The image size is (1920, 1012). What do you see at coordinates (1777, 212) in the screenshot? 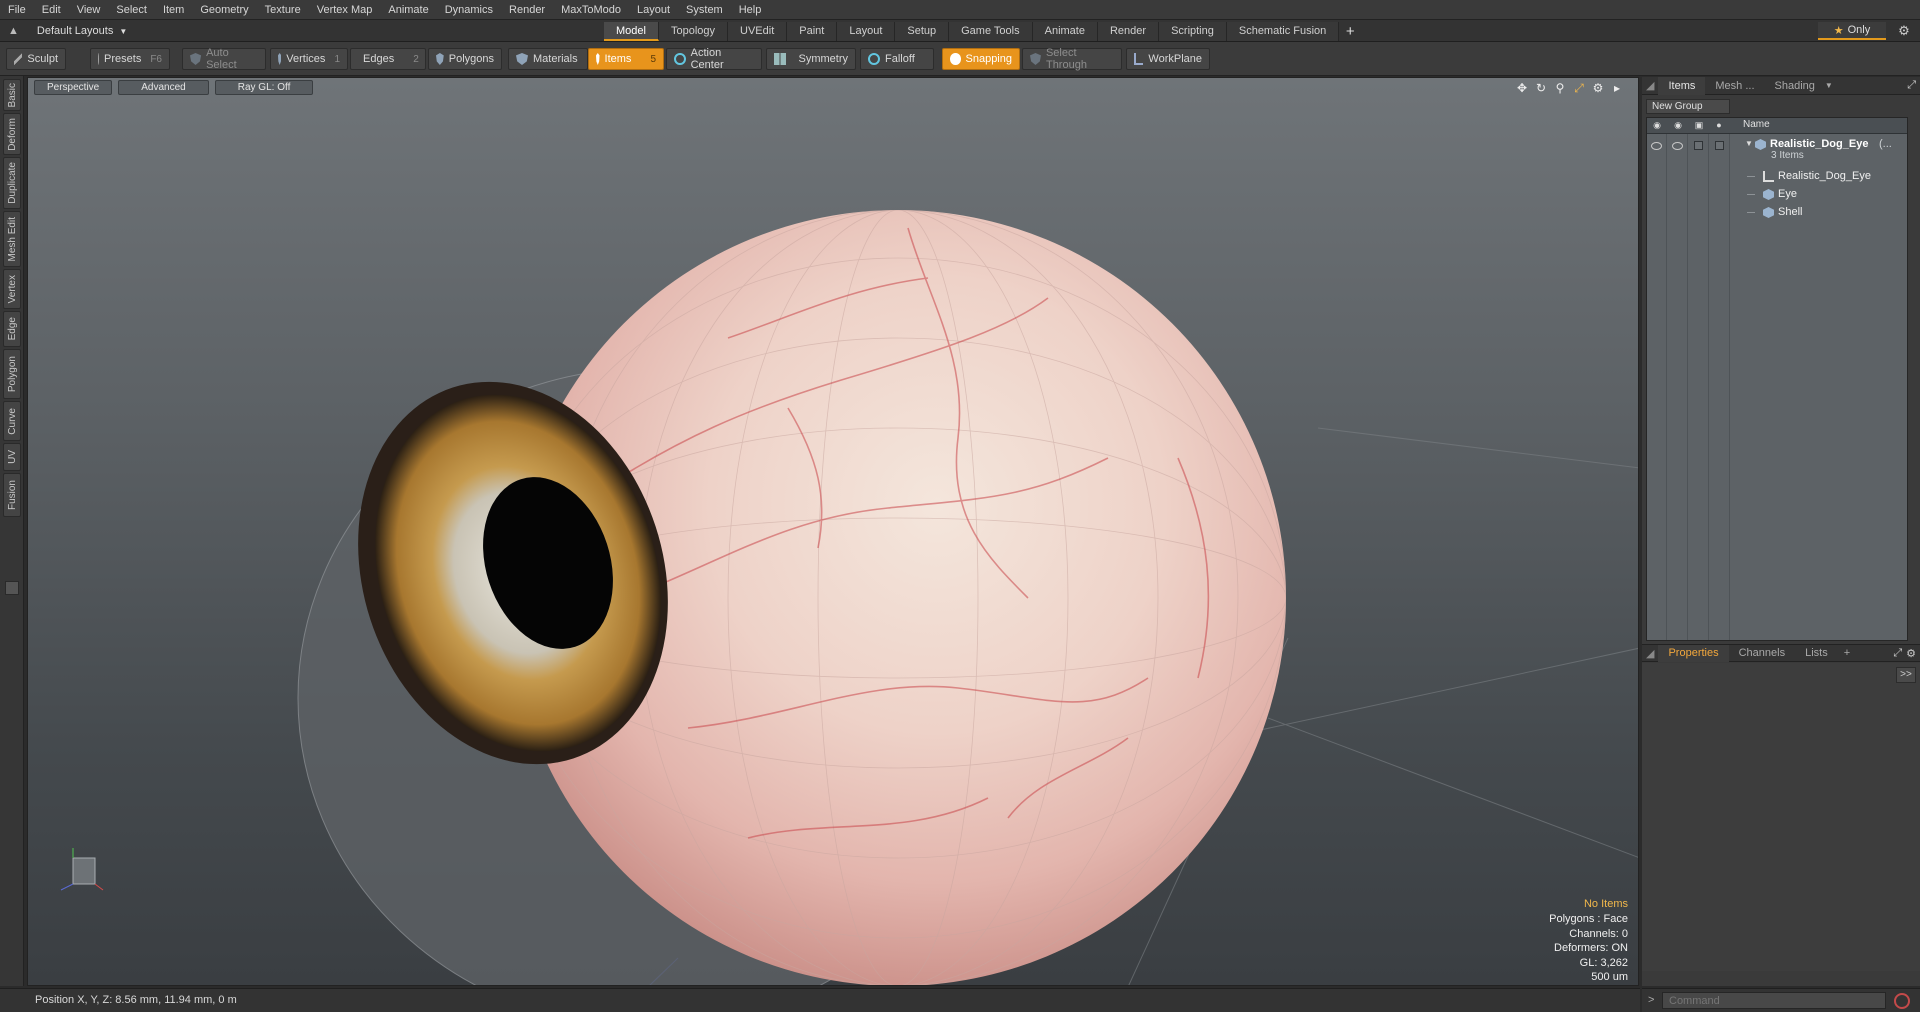
I see `item-row-shell: Shell` at bounding box center [1777, 212].